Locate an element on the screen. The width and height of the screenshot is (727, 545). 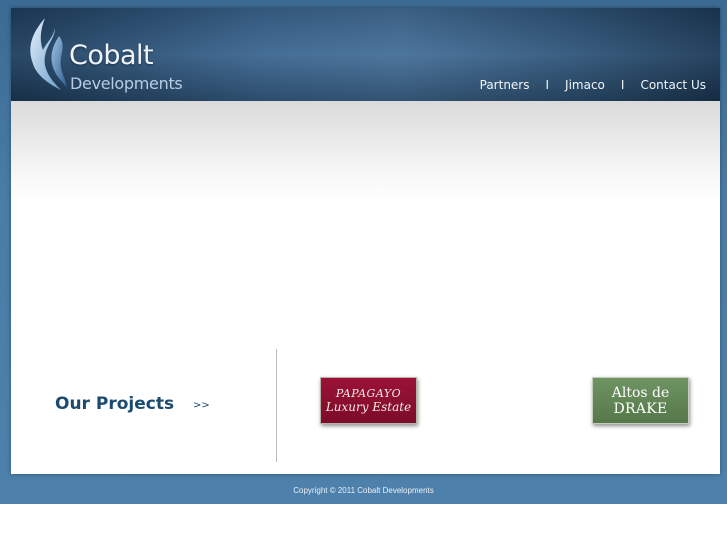
nav-link-partners: Partners is located at coordinates (505, 85).